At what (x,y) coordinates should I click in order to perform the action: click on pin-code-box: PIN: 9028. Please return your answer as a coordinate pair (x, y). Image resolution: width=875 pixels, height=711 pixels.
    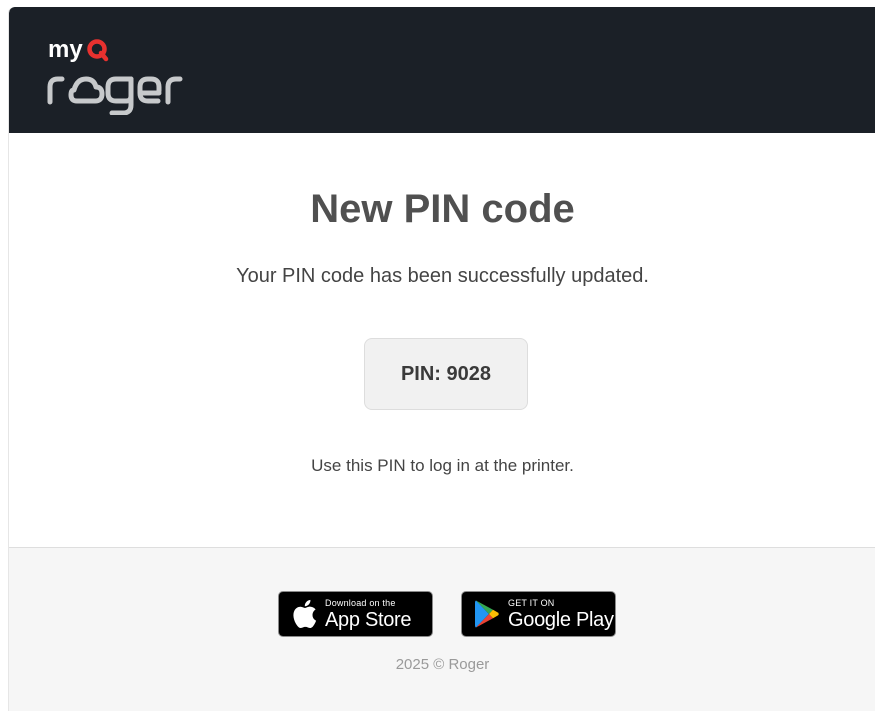
    Looking at the image, I should click on (446, 374).